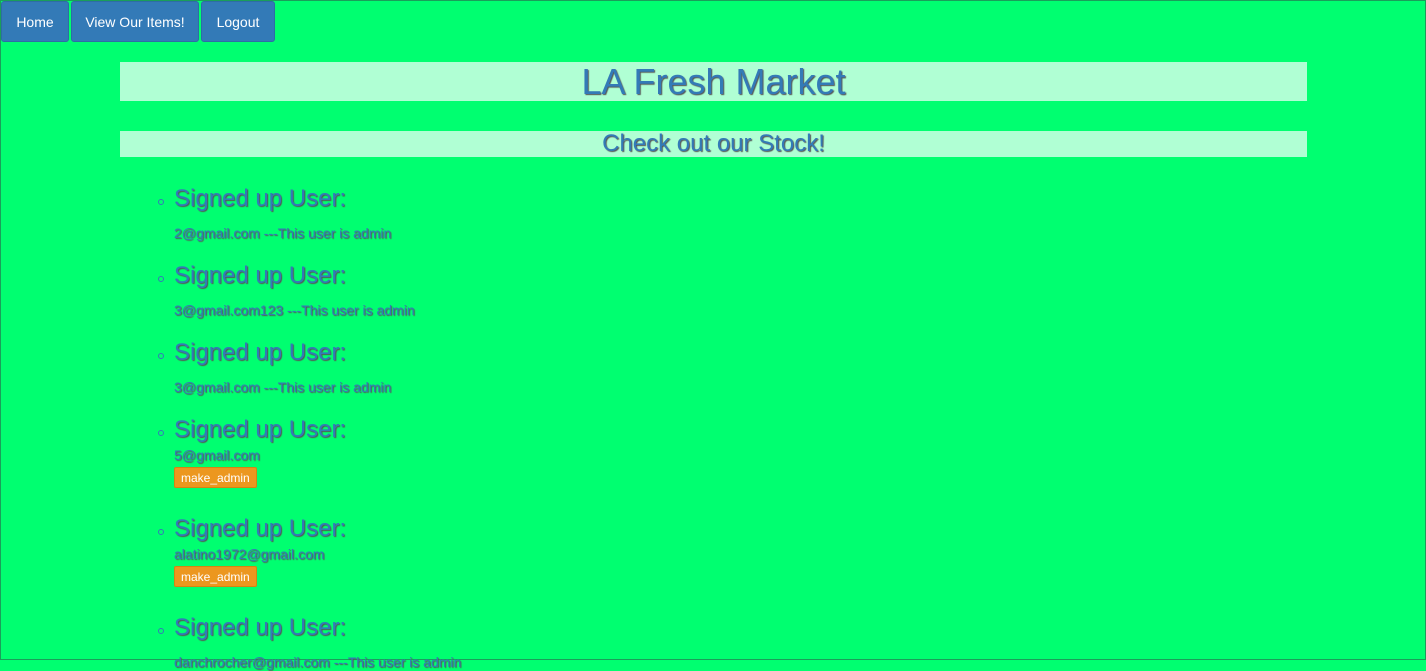  What do you see at coordinates (283, 233) in the screenshot?
I see `user-email: 2@gmail.com ---This user is admin` at bounding box center [283, 233].